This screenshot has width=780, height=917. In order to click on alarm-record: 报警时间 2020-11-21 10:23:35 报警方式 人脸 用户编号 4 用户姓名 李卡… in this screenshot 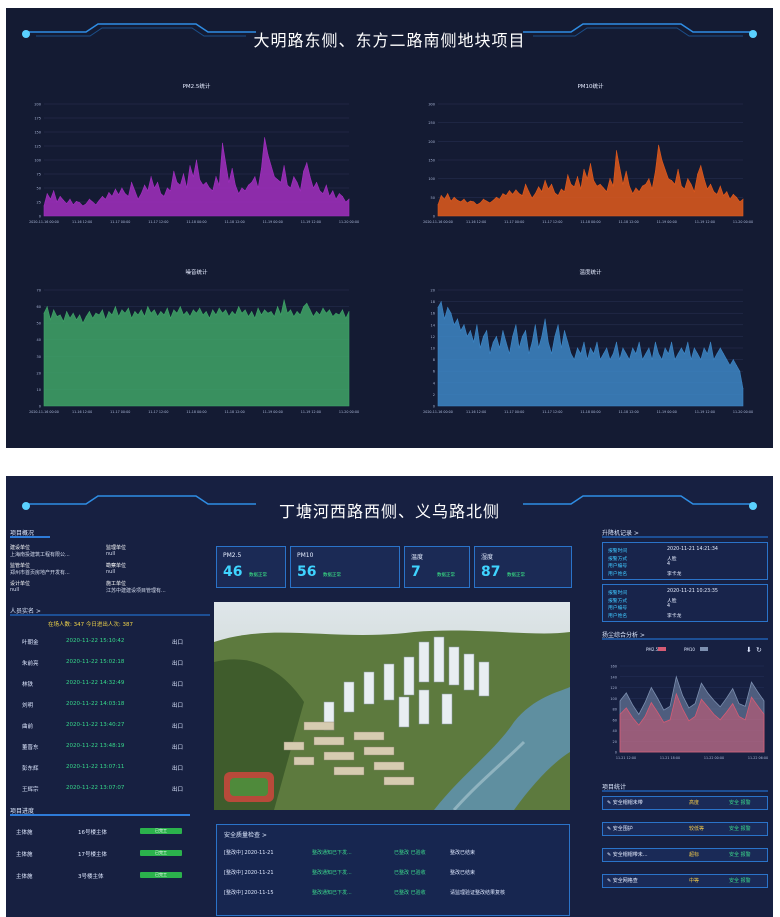, I will do `click(685, 603)`.